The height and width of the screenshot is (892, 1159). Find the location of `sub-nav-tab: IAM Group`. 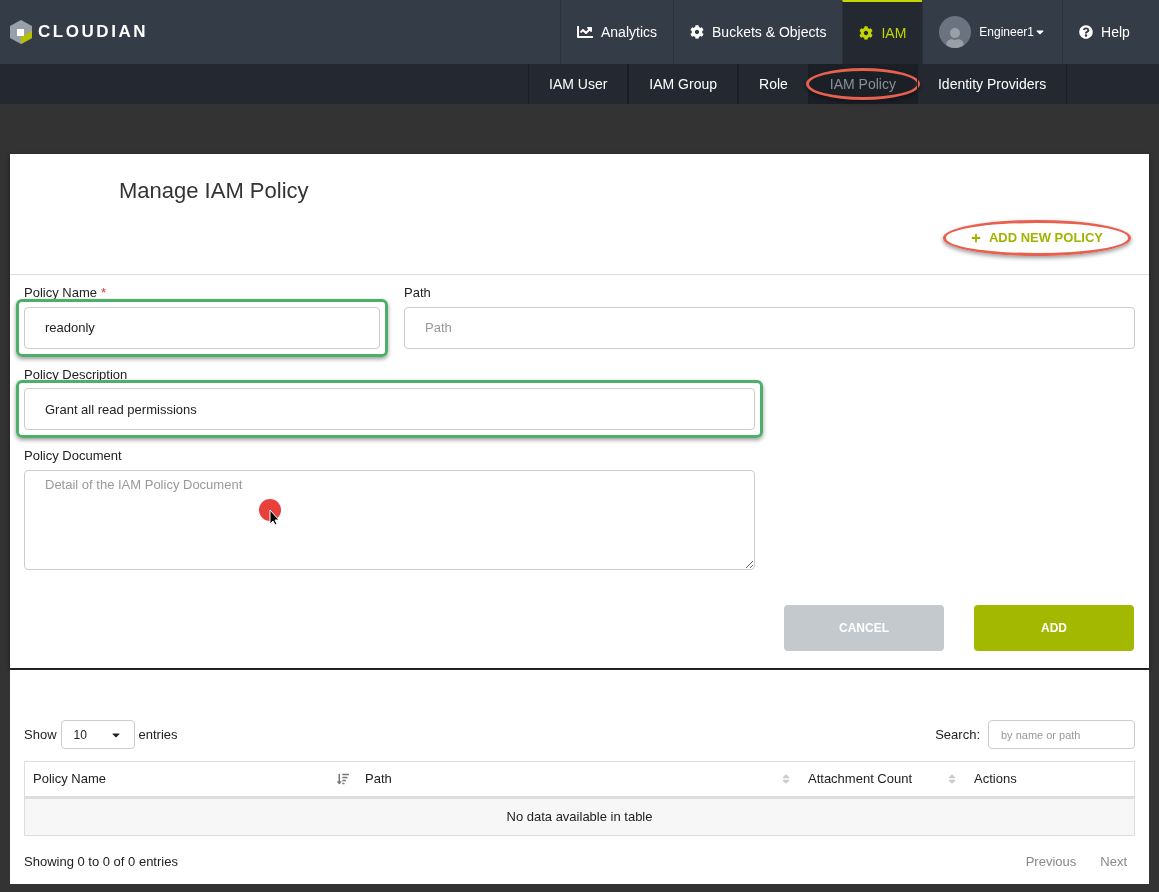

sub-nav-tab: IAM Group is located at coordinates (683, 84).